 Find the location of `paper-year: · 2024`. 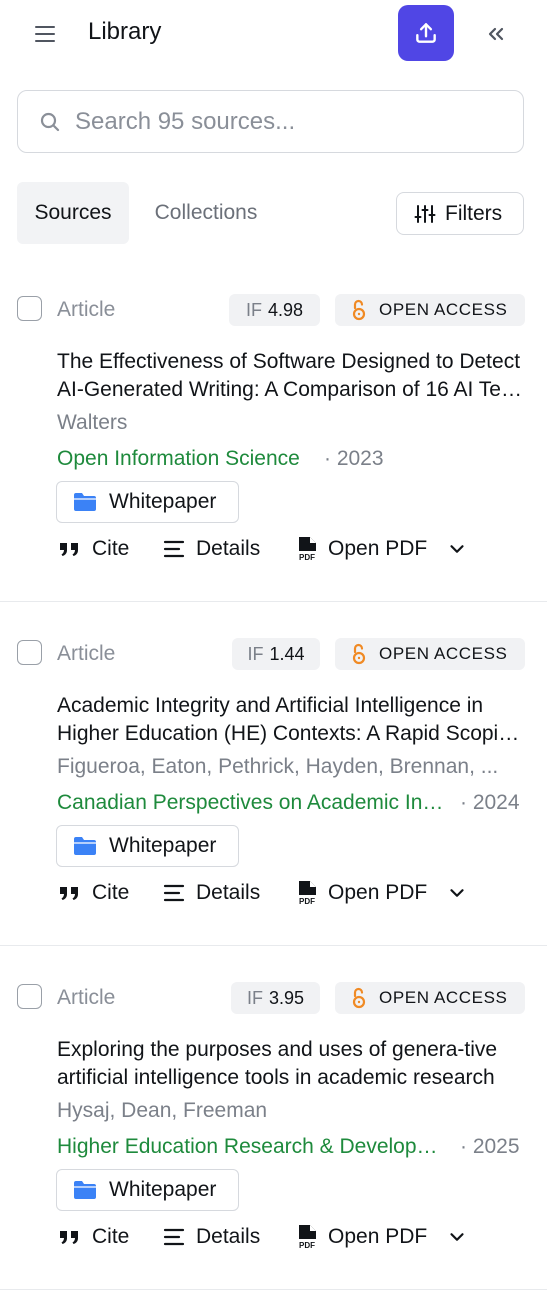

paper-year: · 2024 is located at coordinates (490, 802).